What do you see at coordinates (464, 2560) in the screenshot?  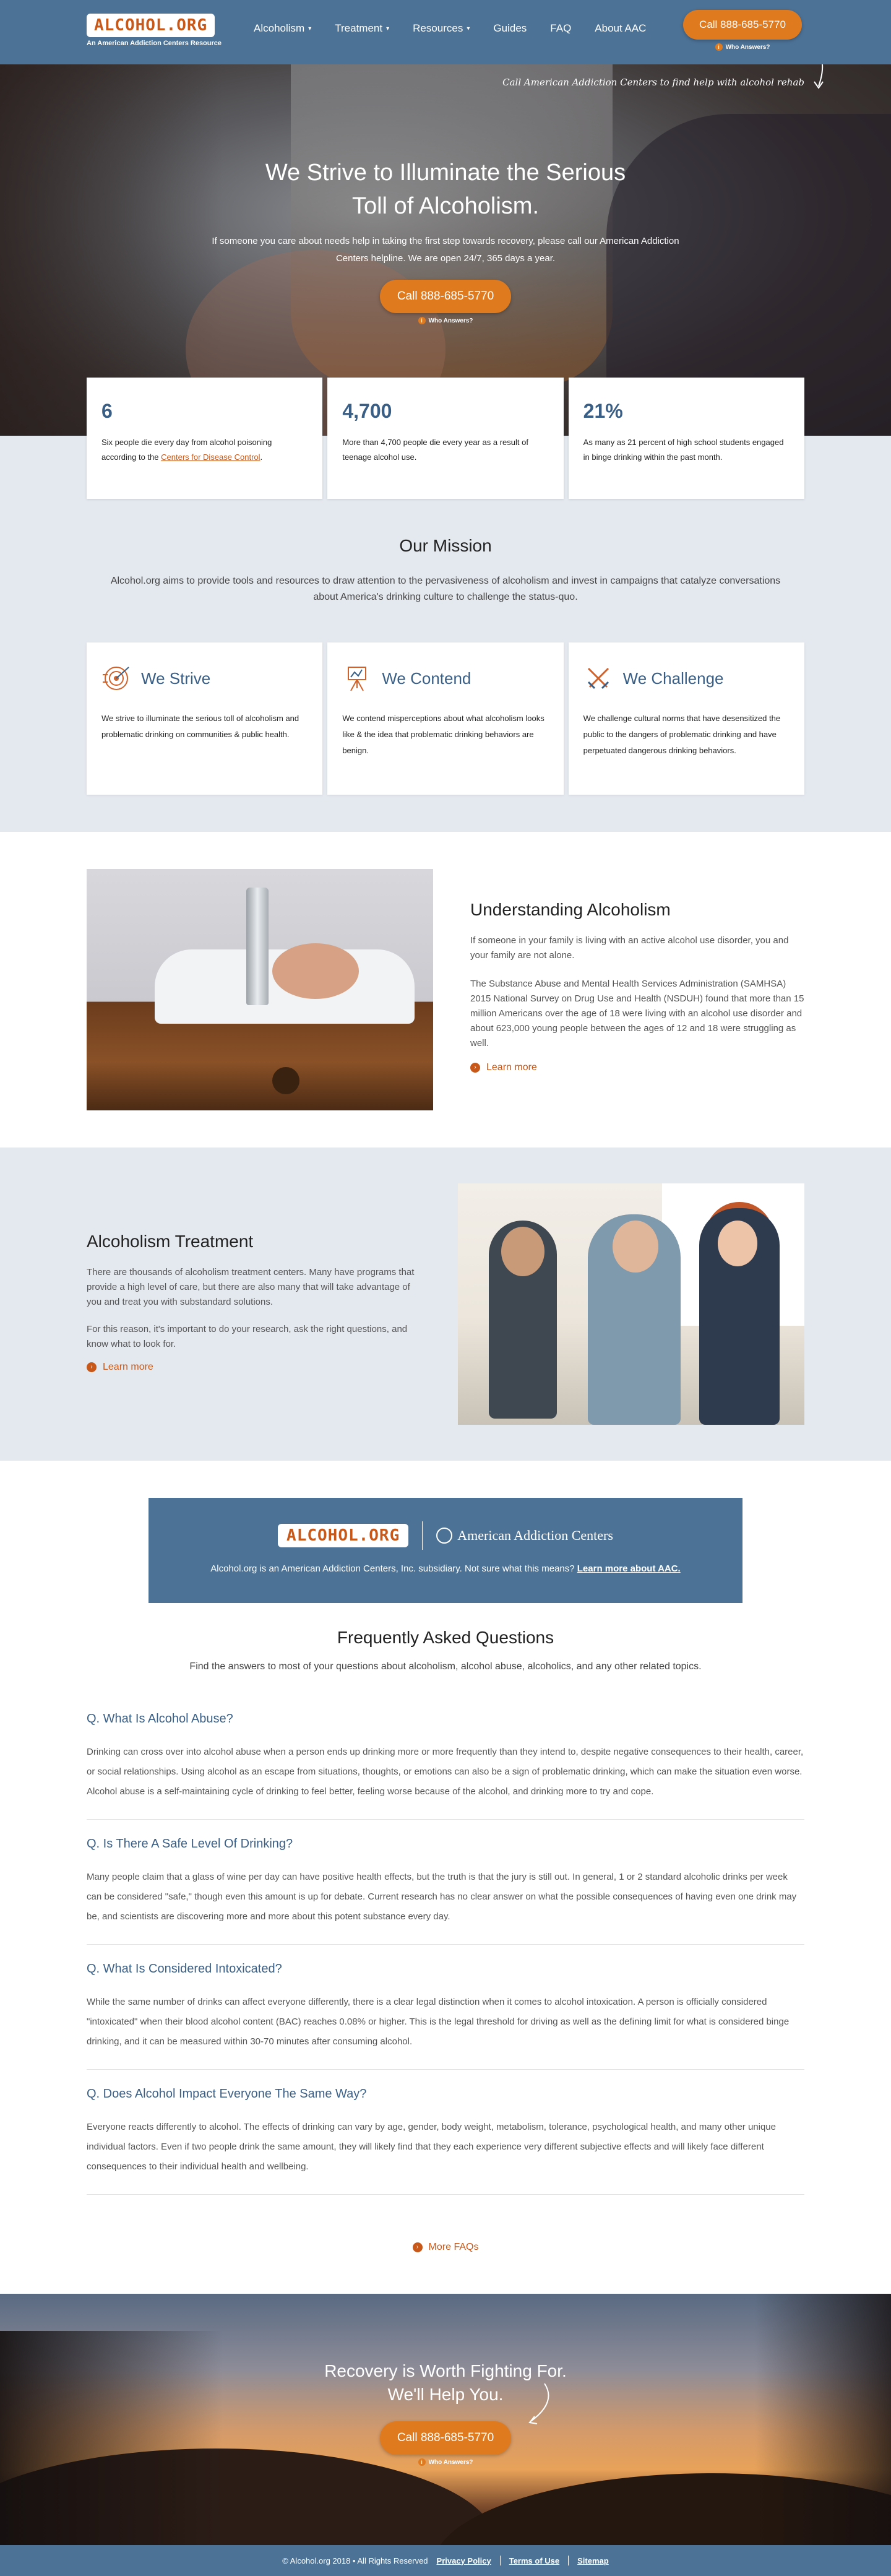 I see `privacy-policy-link: Privacy Policy` at bounding box center [464, 2560].